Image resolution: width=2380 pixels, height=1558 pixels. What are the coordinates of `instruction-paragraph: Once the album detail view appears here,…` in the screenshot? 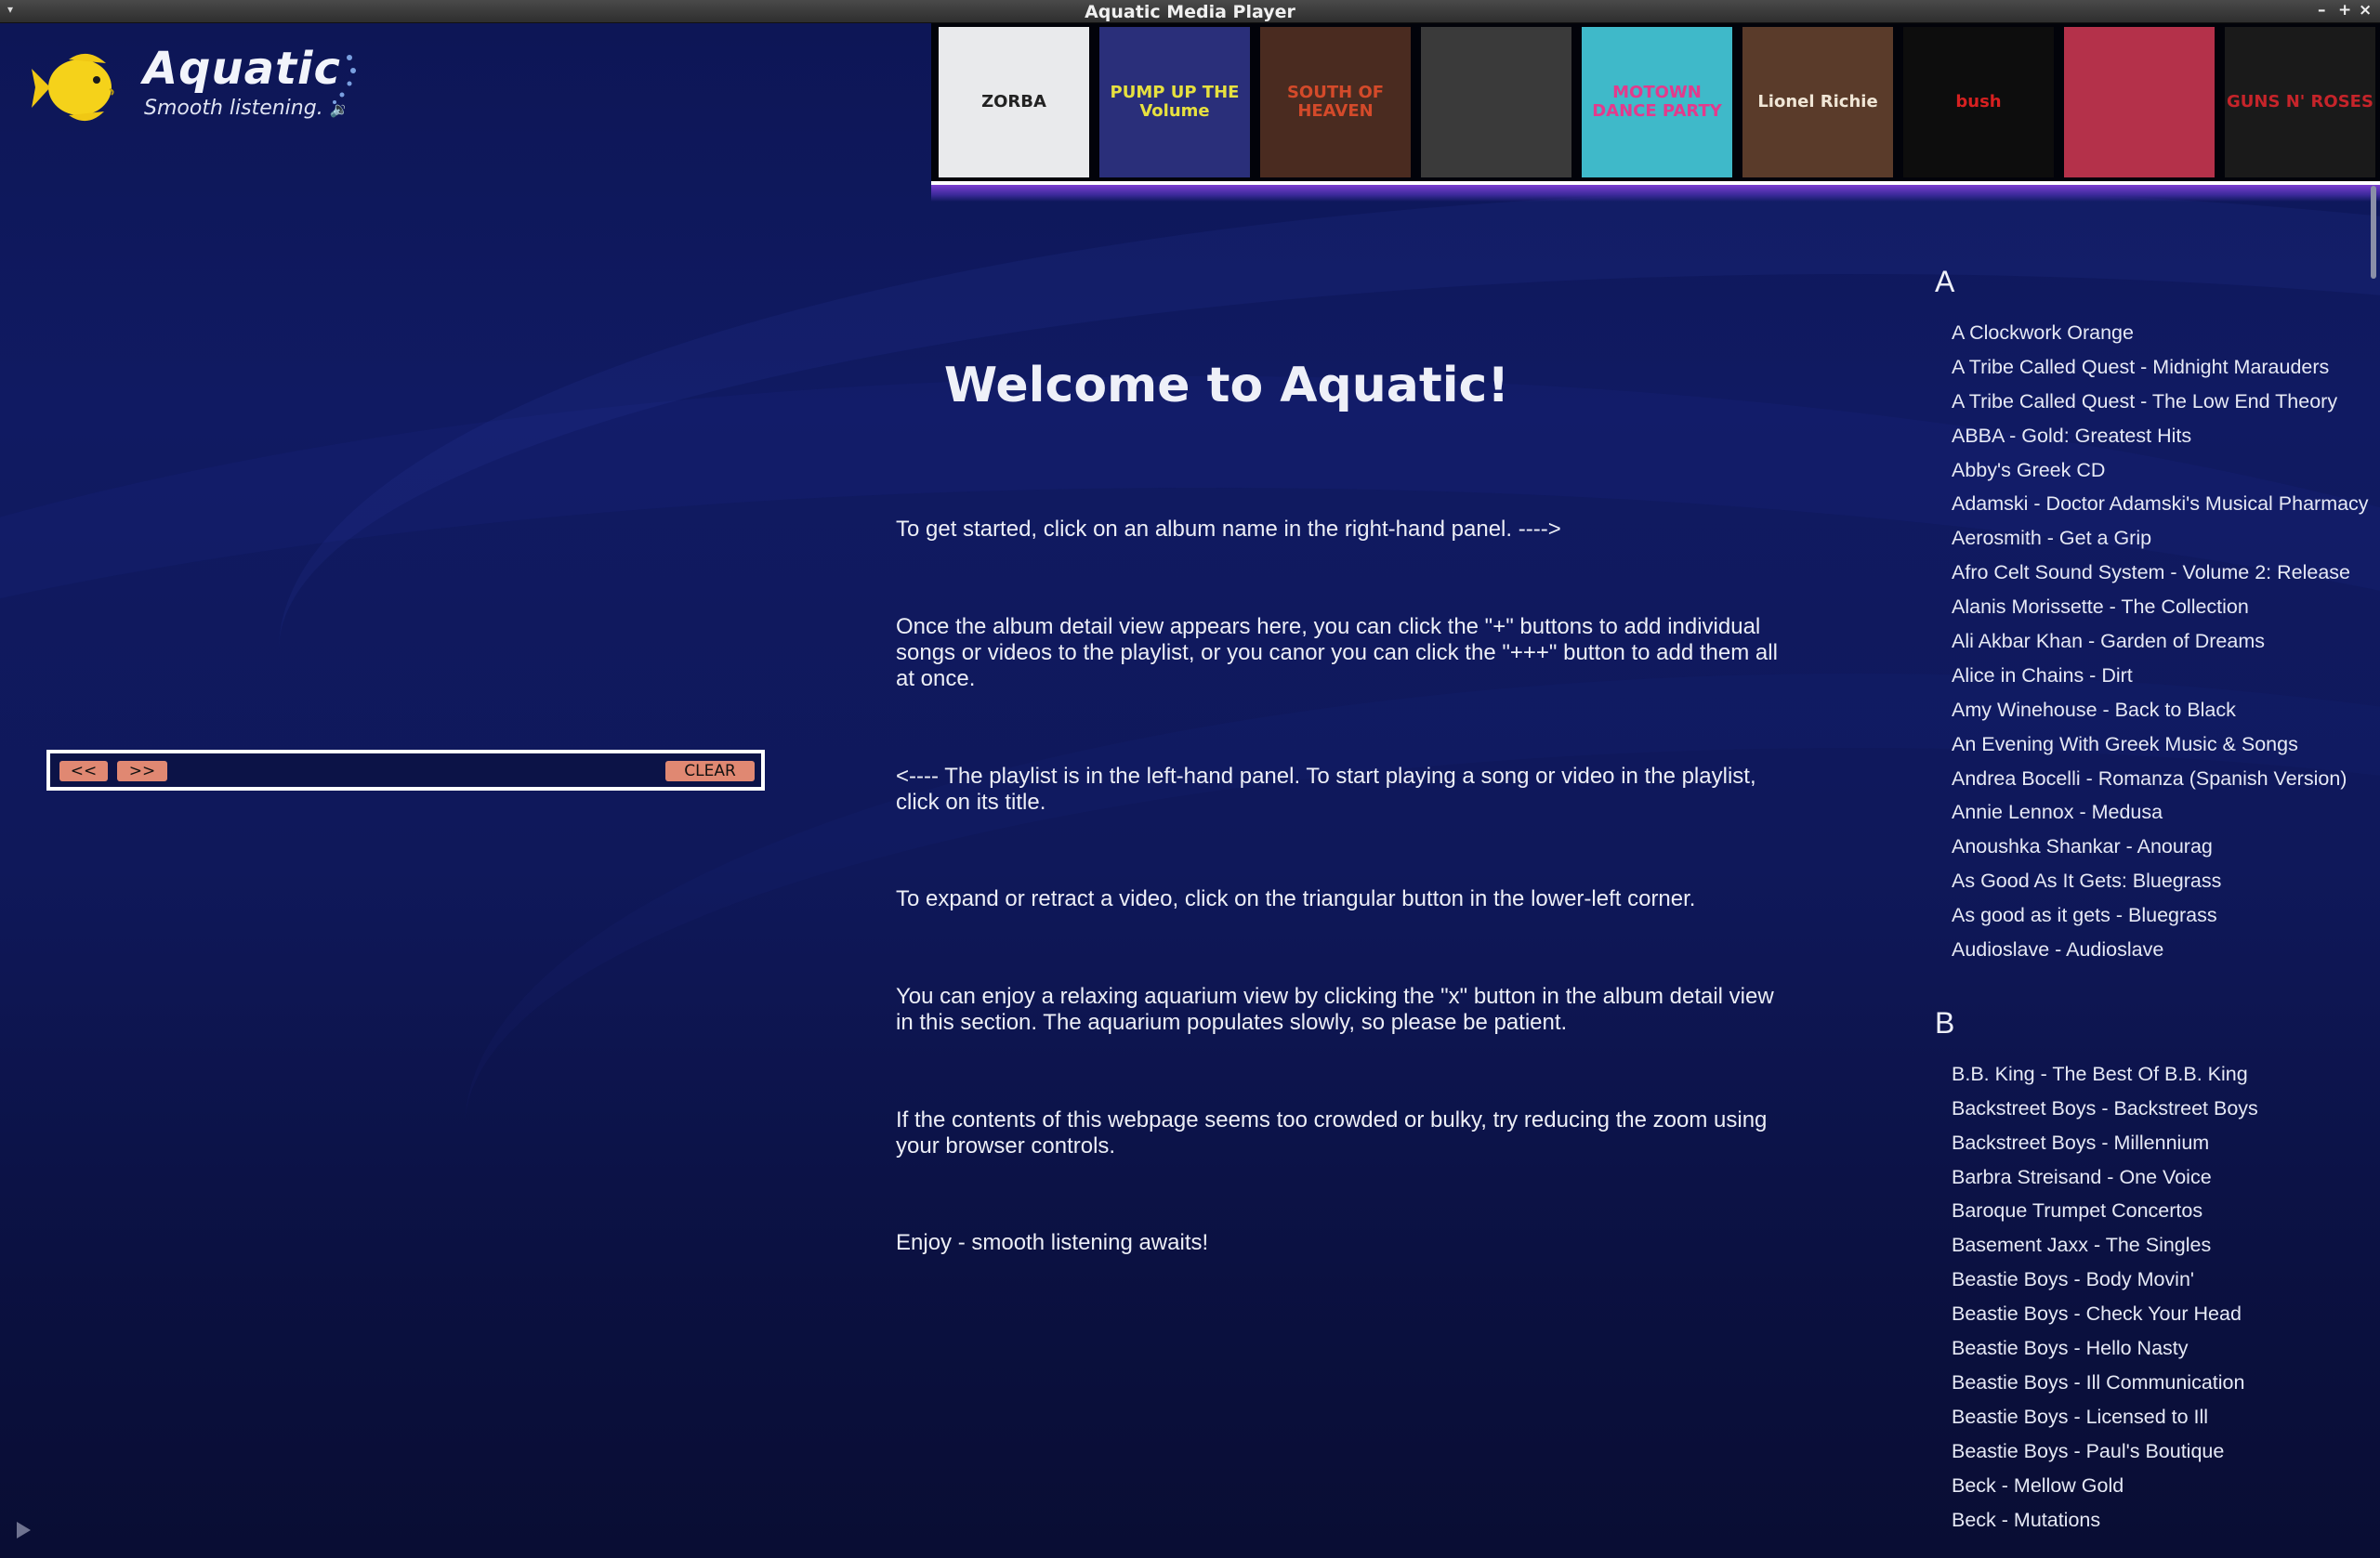 It's located at (1337, 652).